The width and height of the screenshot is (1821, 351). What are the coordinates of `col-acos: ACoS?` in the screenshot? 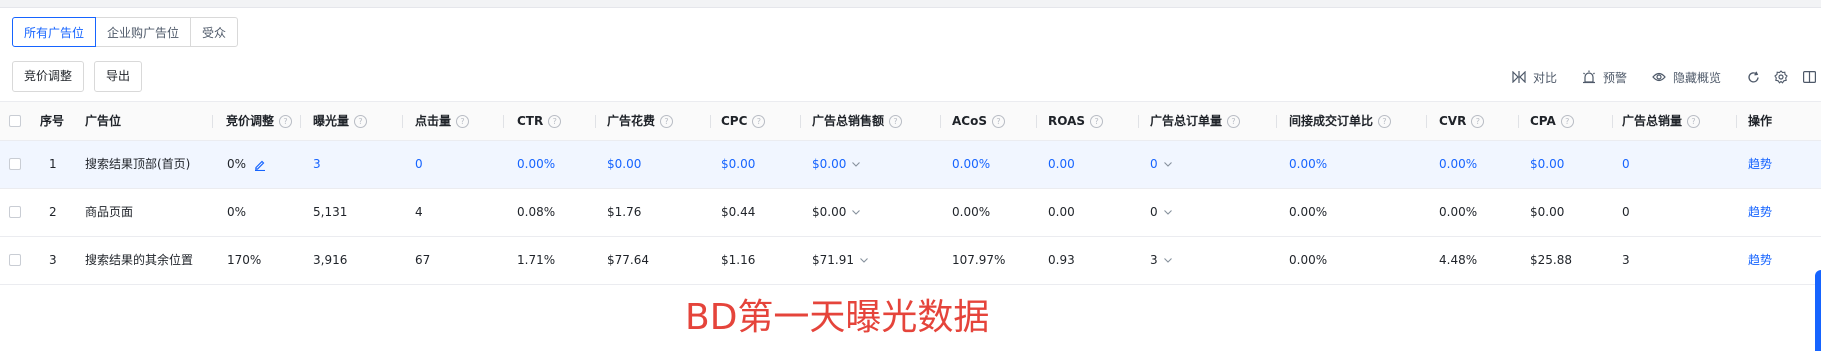 It's located at (978, 121).